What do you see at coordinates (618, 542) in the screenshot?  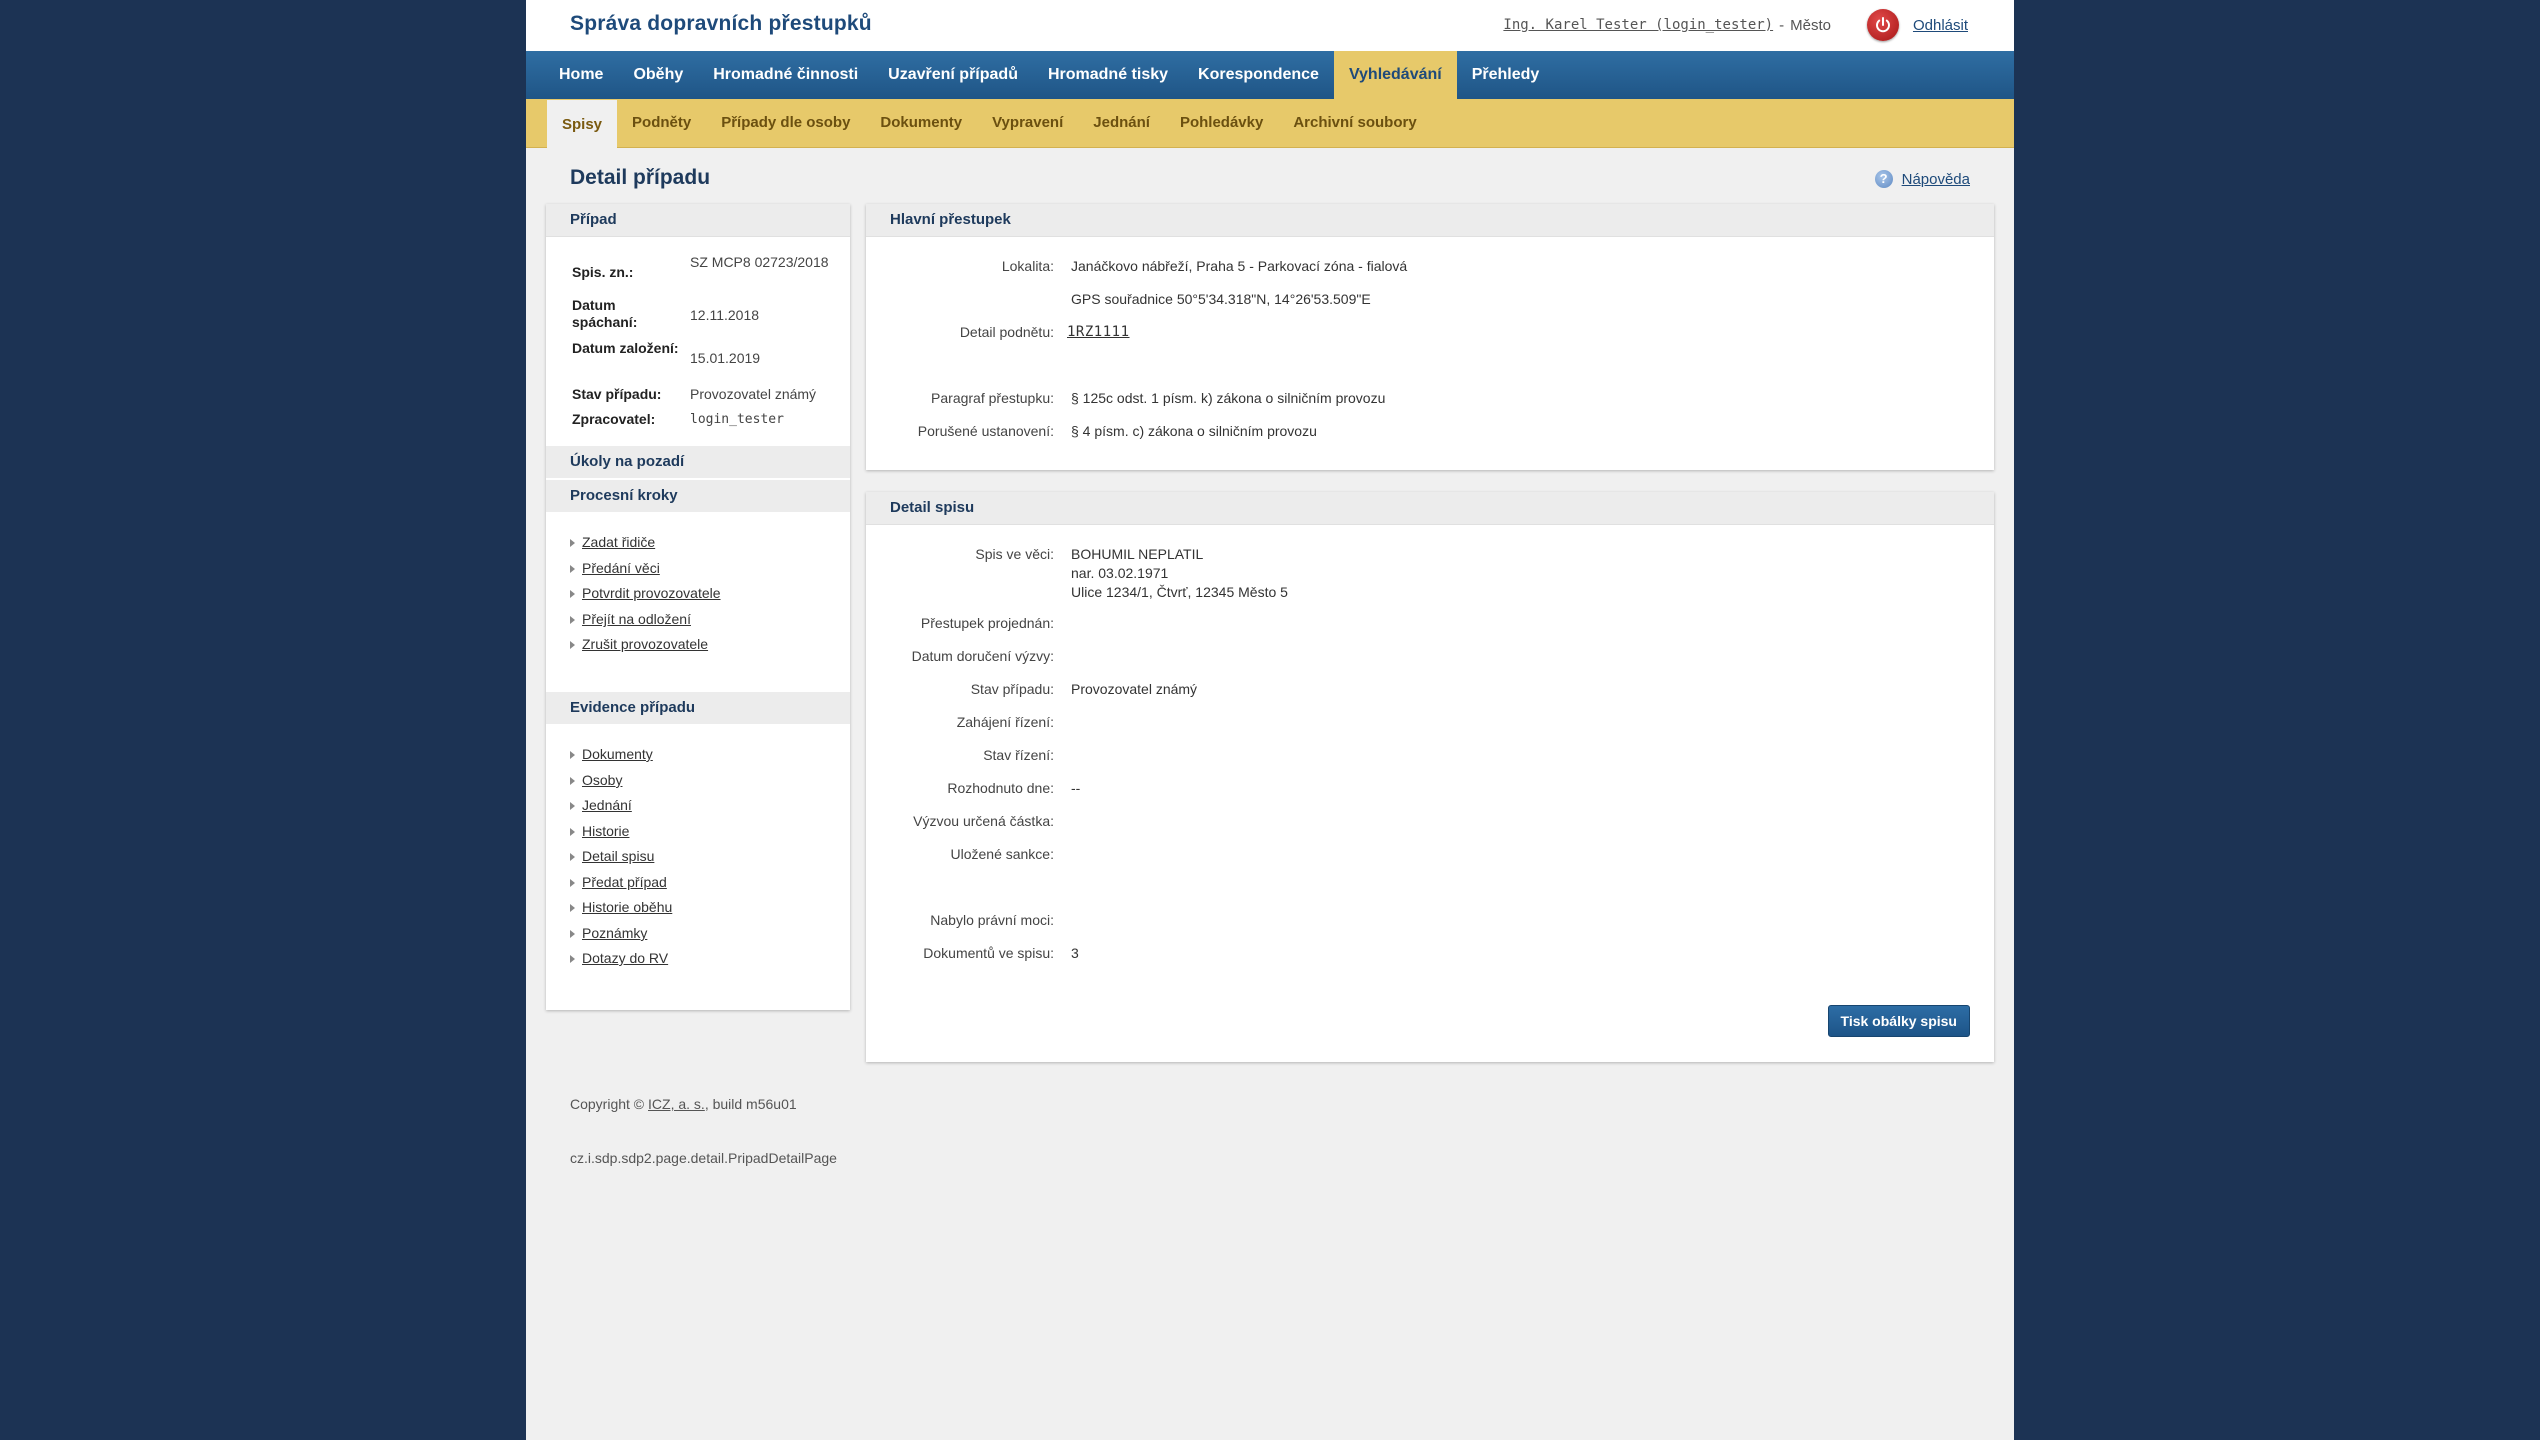 I see `process-step-link: Zadat řidiče` at bounding box center [618, 542].